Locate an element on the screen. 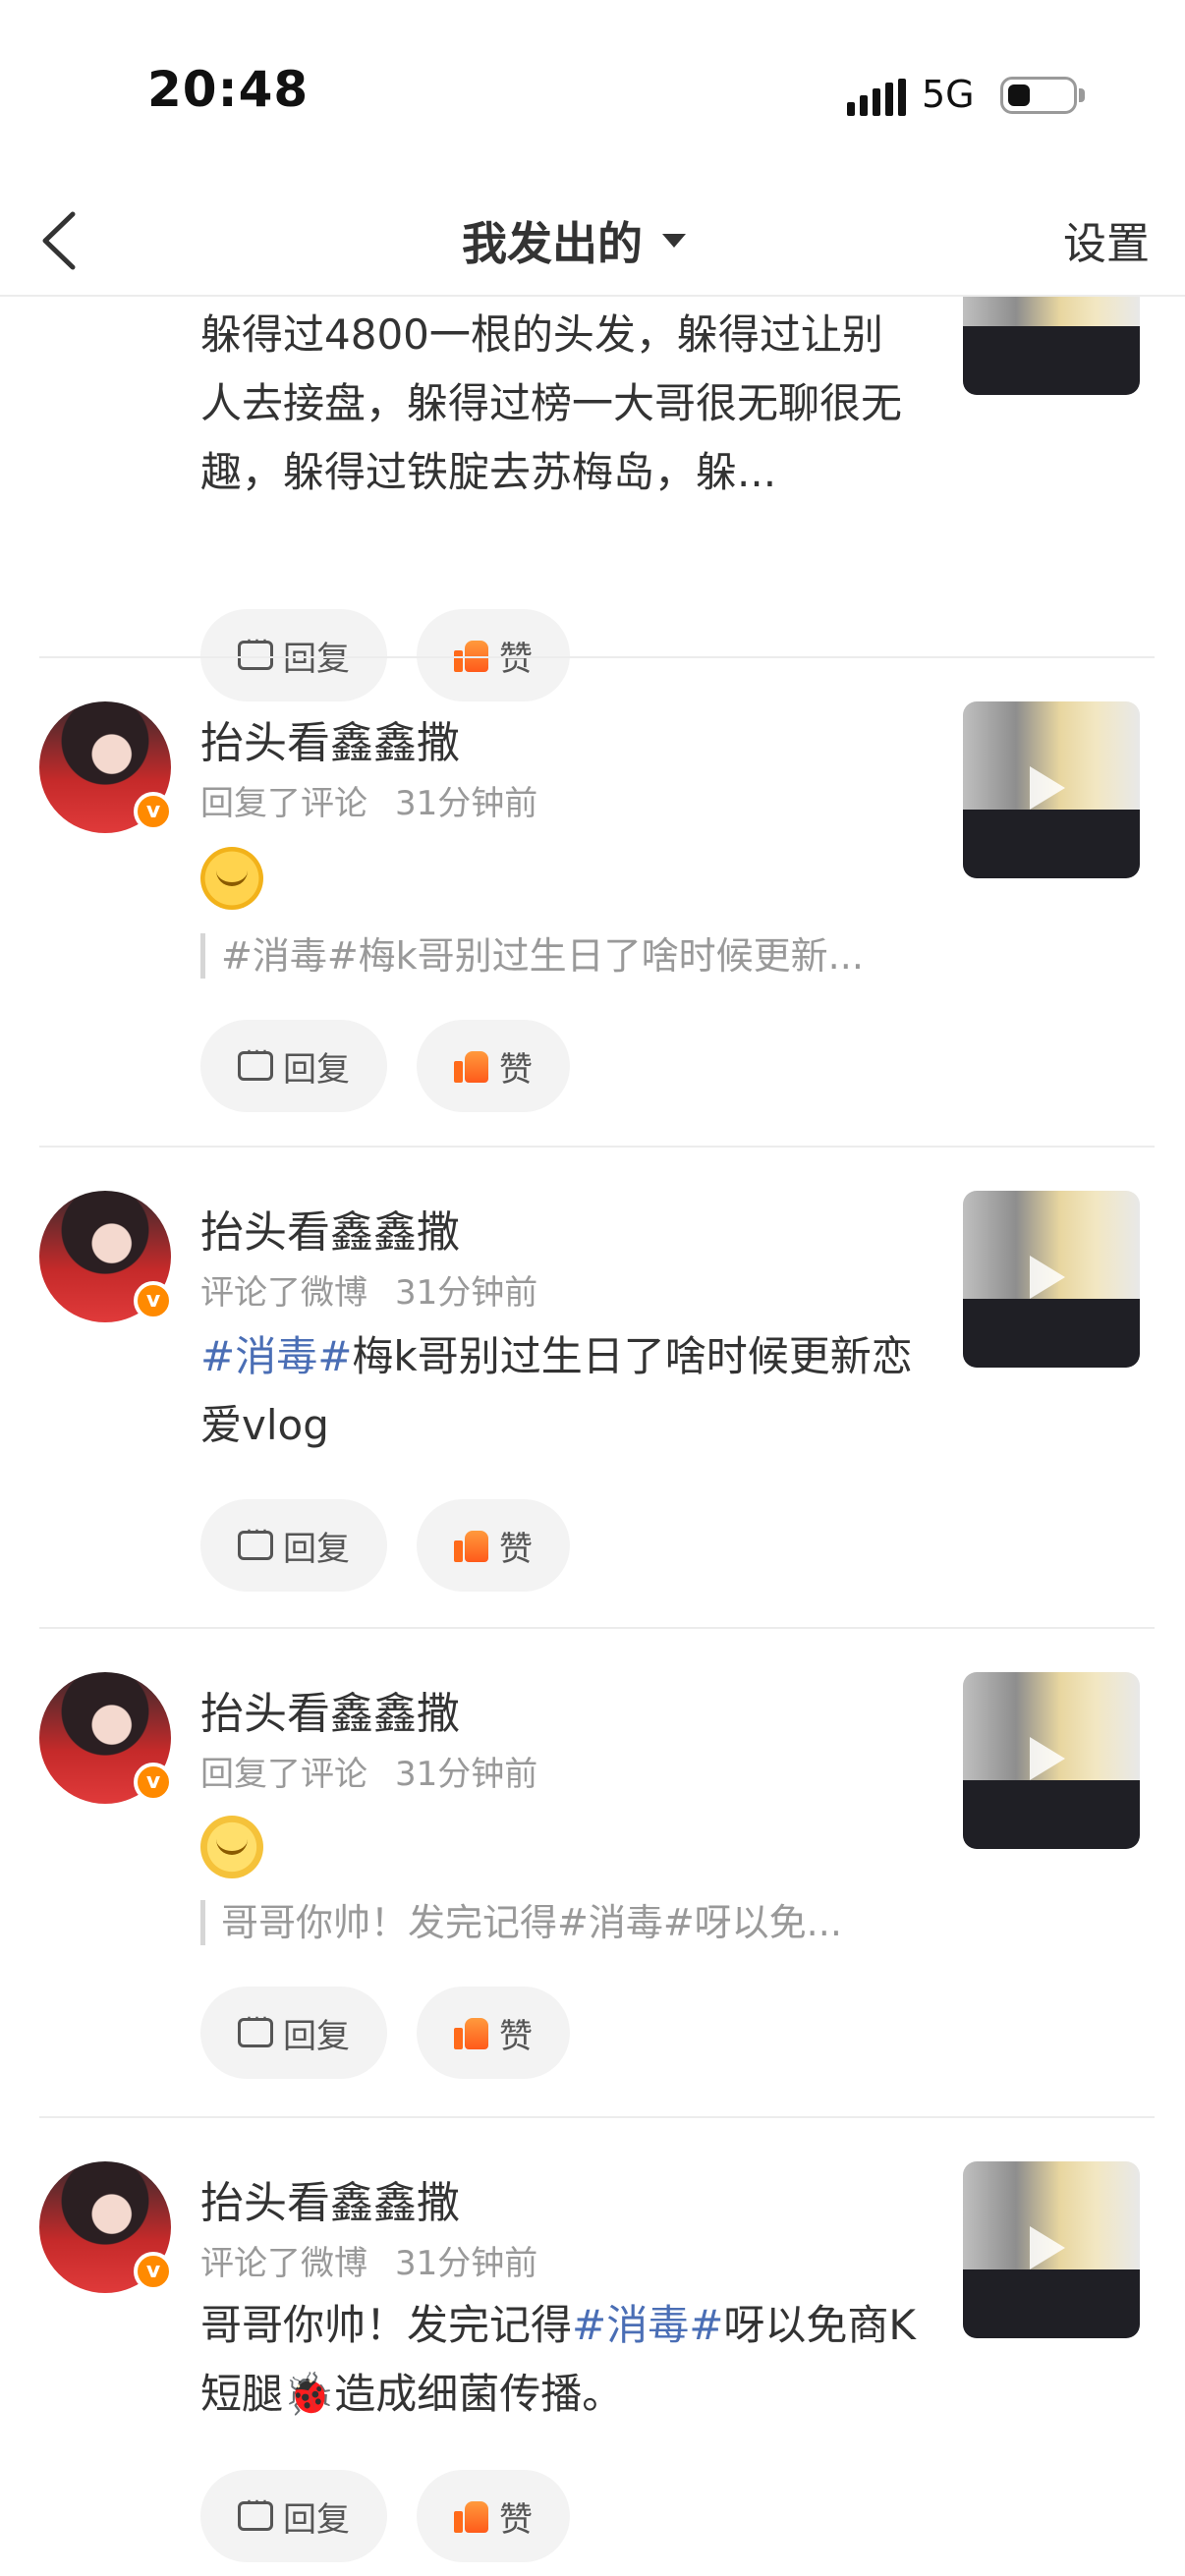 The image size is (1185, 2576). nav-bar: 我发出的 设置 is located at coordinates (592, 242).